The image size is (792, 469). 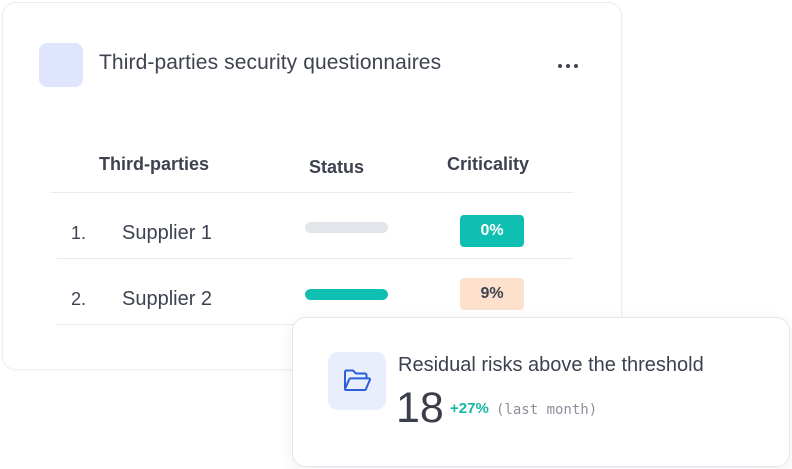 I want to click on row-index: 1., so click(x=79, y=233).